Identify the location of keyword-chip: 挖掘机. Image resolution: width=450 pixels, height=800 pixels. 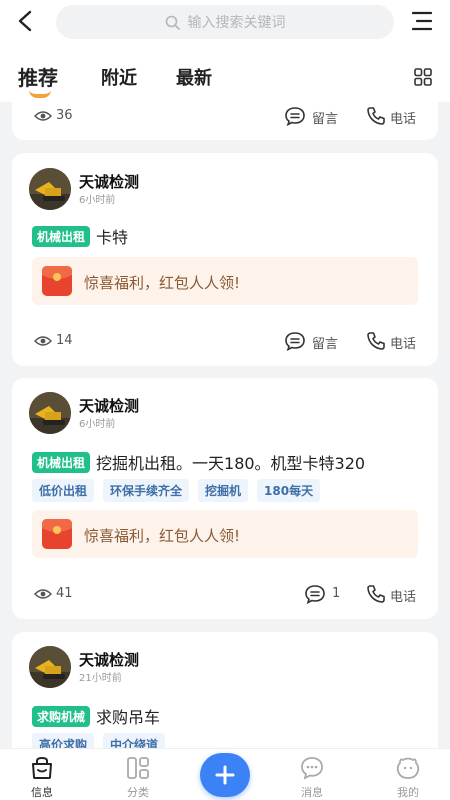
(223, 490).